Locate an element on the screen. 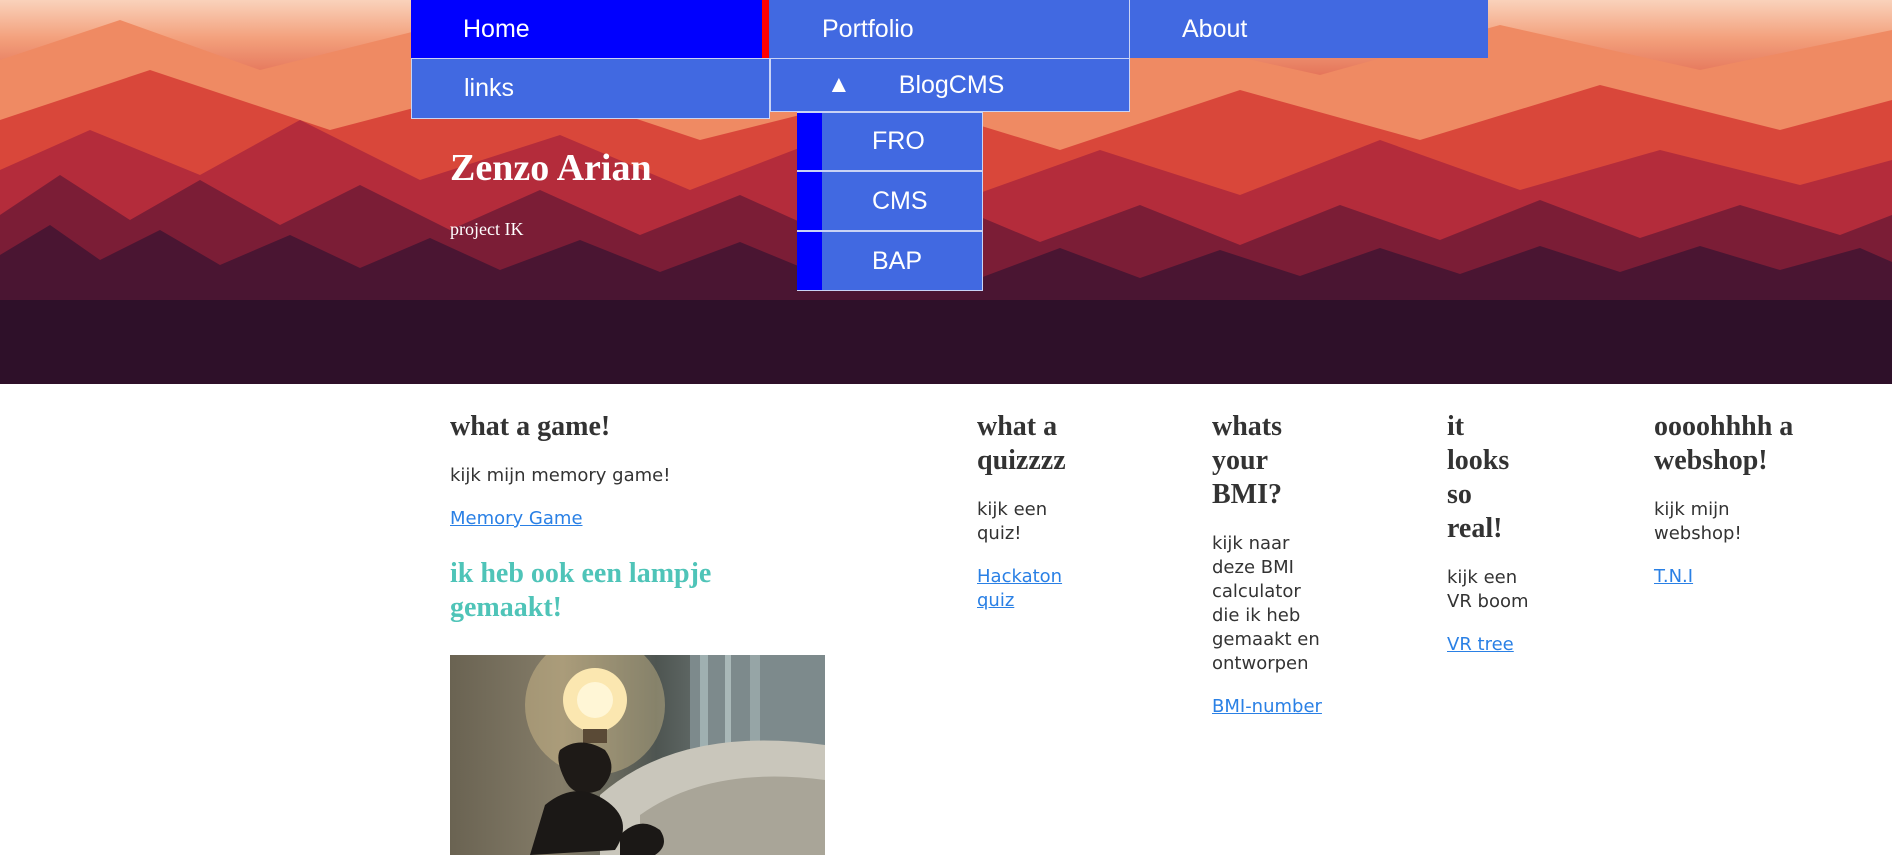 The height and width of the screenshot is (855, 1892). submenu-item-label: FRO is located at coordinates (898, 141).